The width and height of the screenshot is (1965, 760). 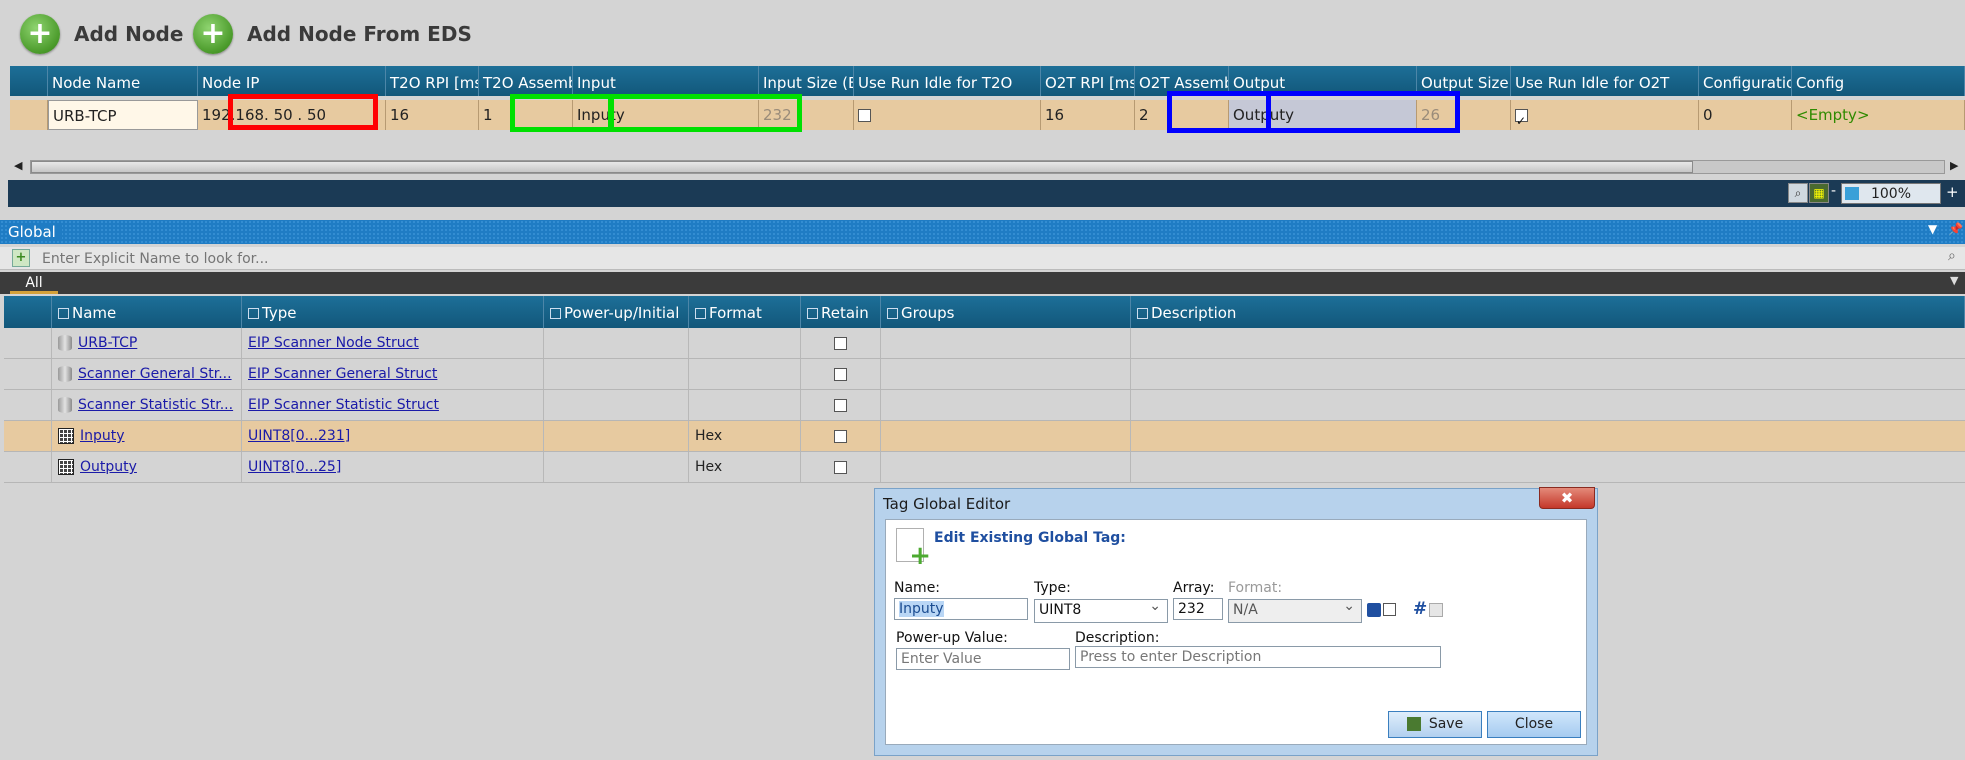 I want to click on col-format: Format, so click(x=745, y=312).